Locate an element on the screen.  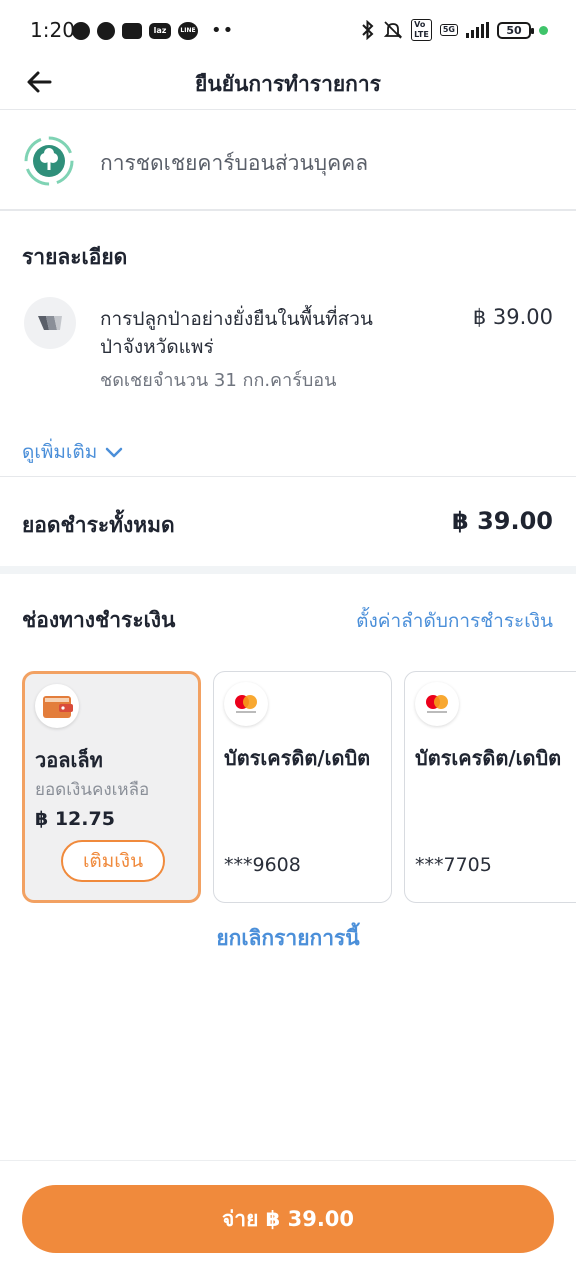
credit-card-option: บัตรเครดิต/เดบิต ***7705 is located at coordinates (490, 787).